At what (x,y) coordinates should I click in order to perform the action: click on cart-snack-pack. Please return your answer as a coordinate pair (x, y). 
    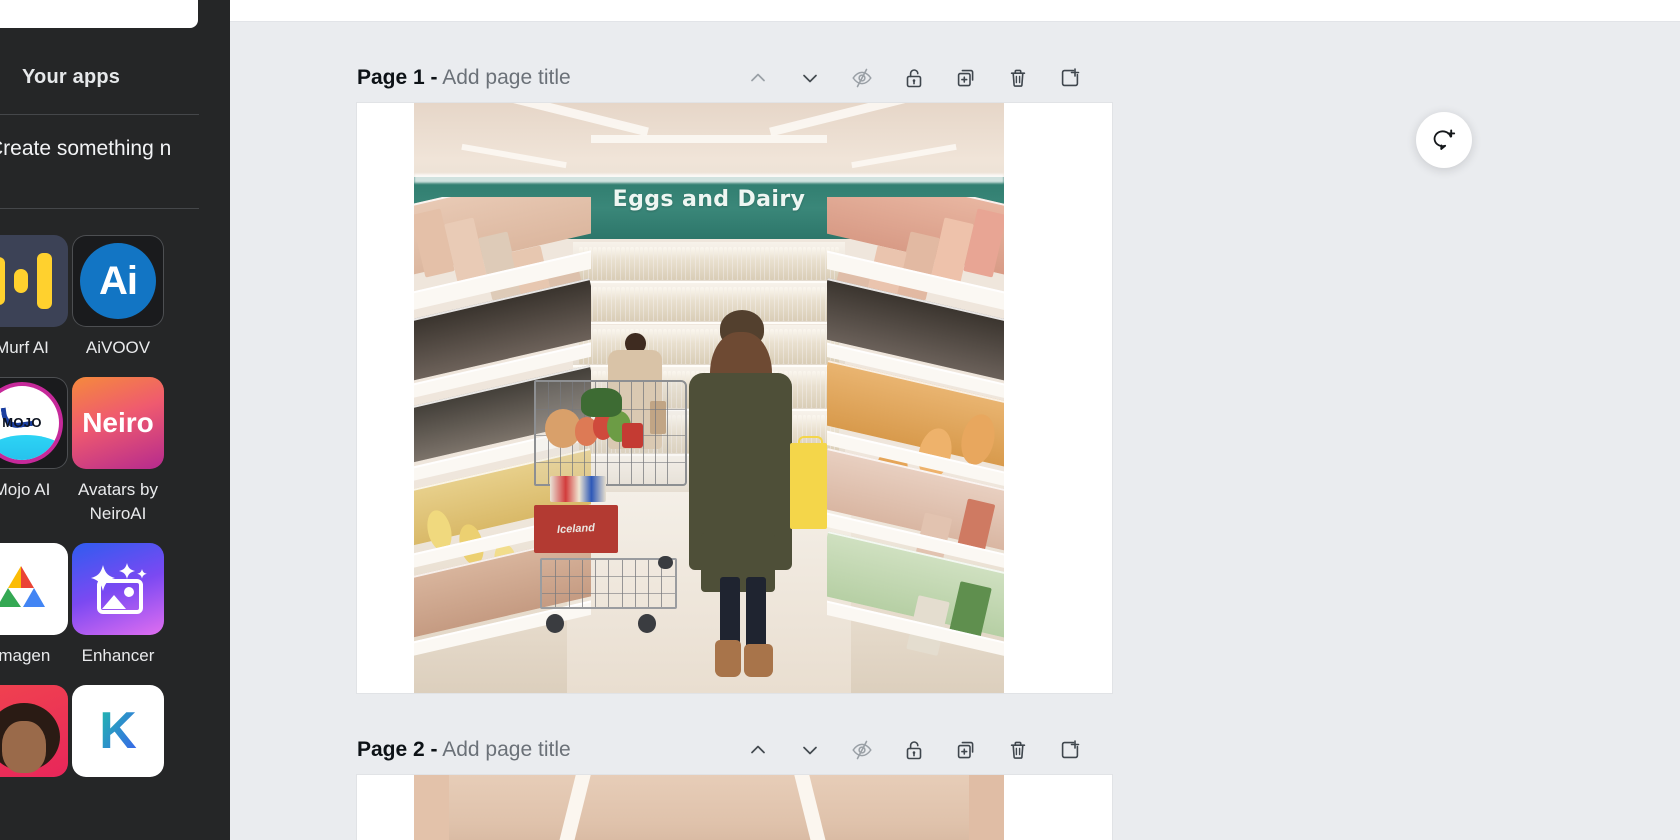
    Looking at the image, I should click on (578, 489).